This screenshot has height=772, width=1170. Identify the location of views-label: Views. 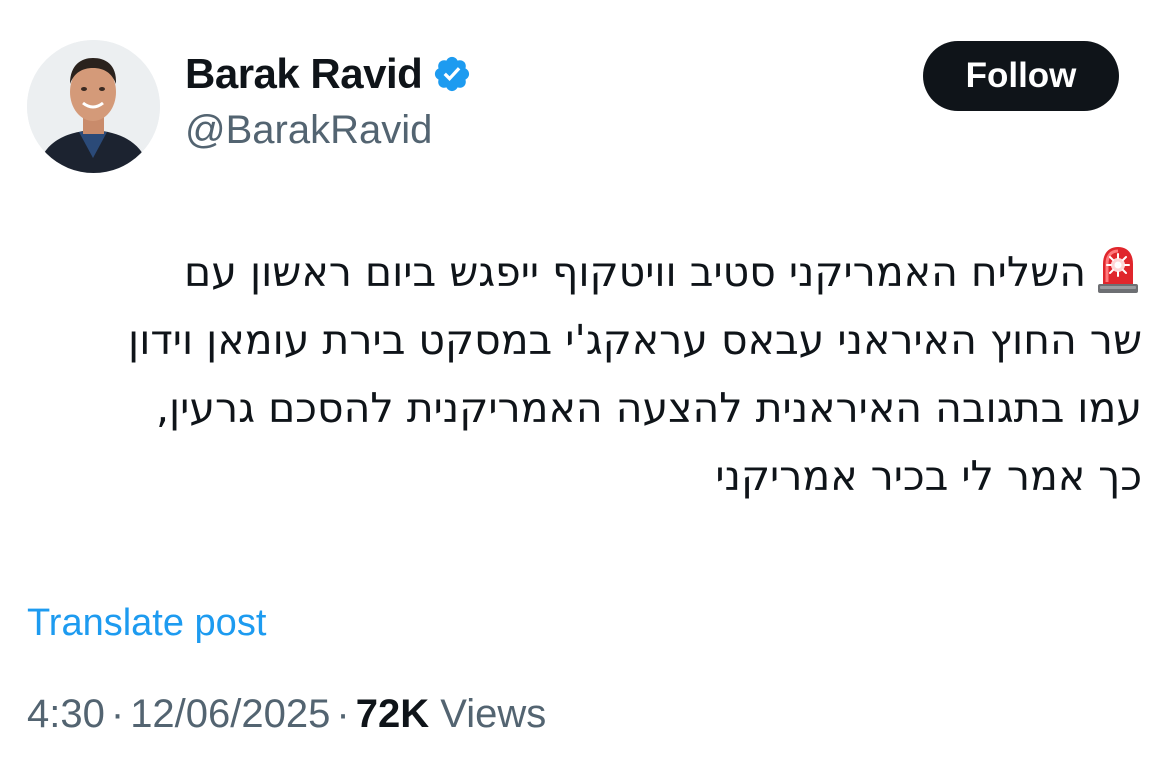
(493, 714).